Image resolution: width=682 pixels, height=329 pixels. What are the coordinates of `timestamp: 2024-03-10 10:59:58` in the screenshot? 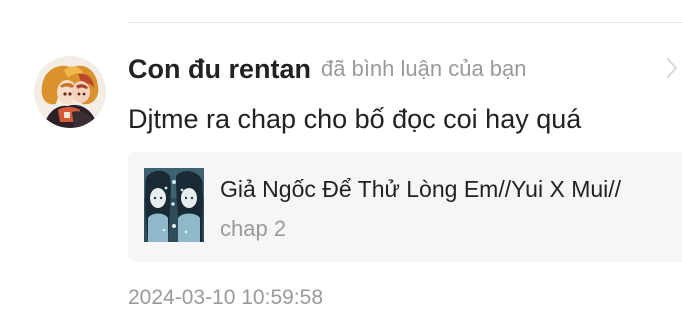 It's located at (225, 297).